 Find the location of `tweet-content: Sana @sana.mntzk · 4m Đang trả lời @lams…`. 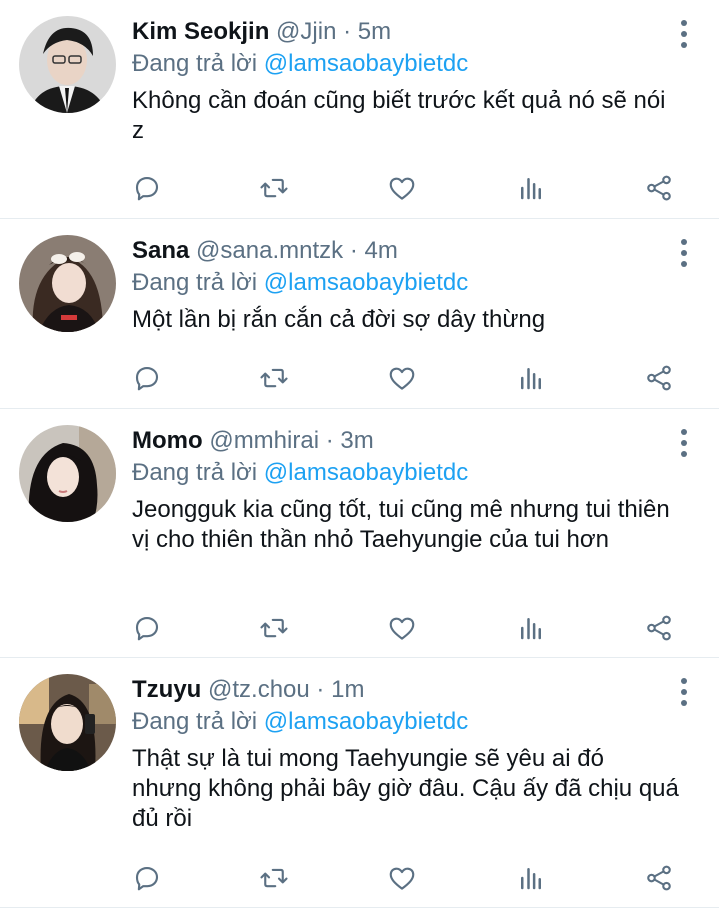

tweet-content: Sana @sana.mntzk · 4m Đang trả lời @lams… is located at coordinates (405, 285).